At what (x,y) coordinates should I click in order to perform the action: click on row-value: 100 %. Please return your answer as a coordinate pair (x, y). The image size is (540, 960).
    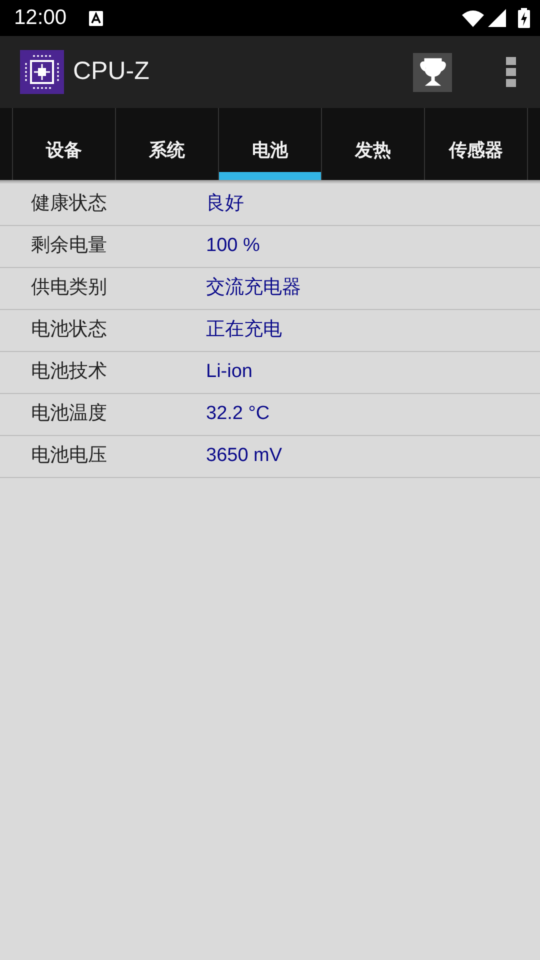
    Looking at the image, I should click on (233, 246).